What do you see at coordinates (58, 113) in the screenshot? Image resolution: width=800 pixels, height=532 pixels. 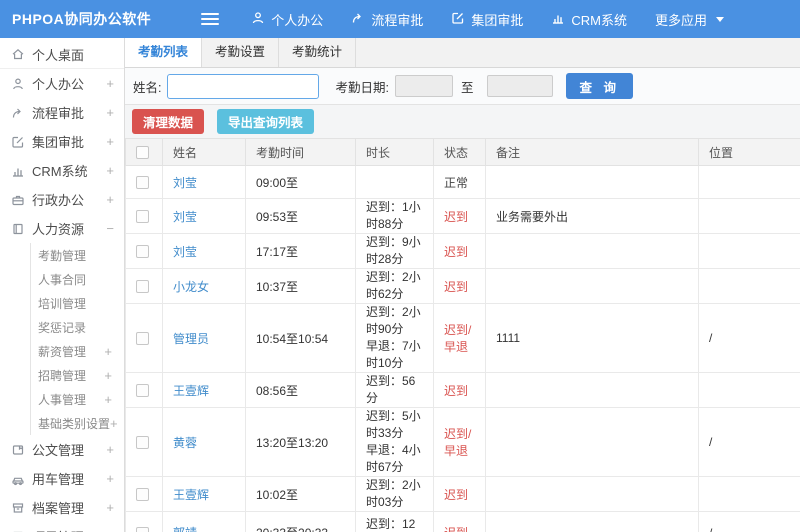 I see `sidebar-item-label: 流程审批` at bounding box center [58, 113].